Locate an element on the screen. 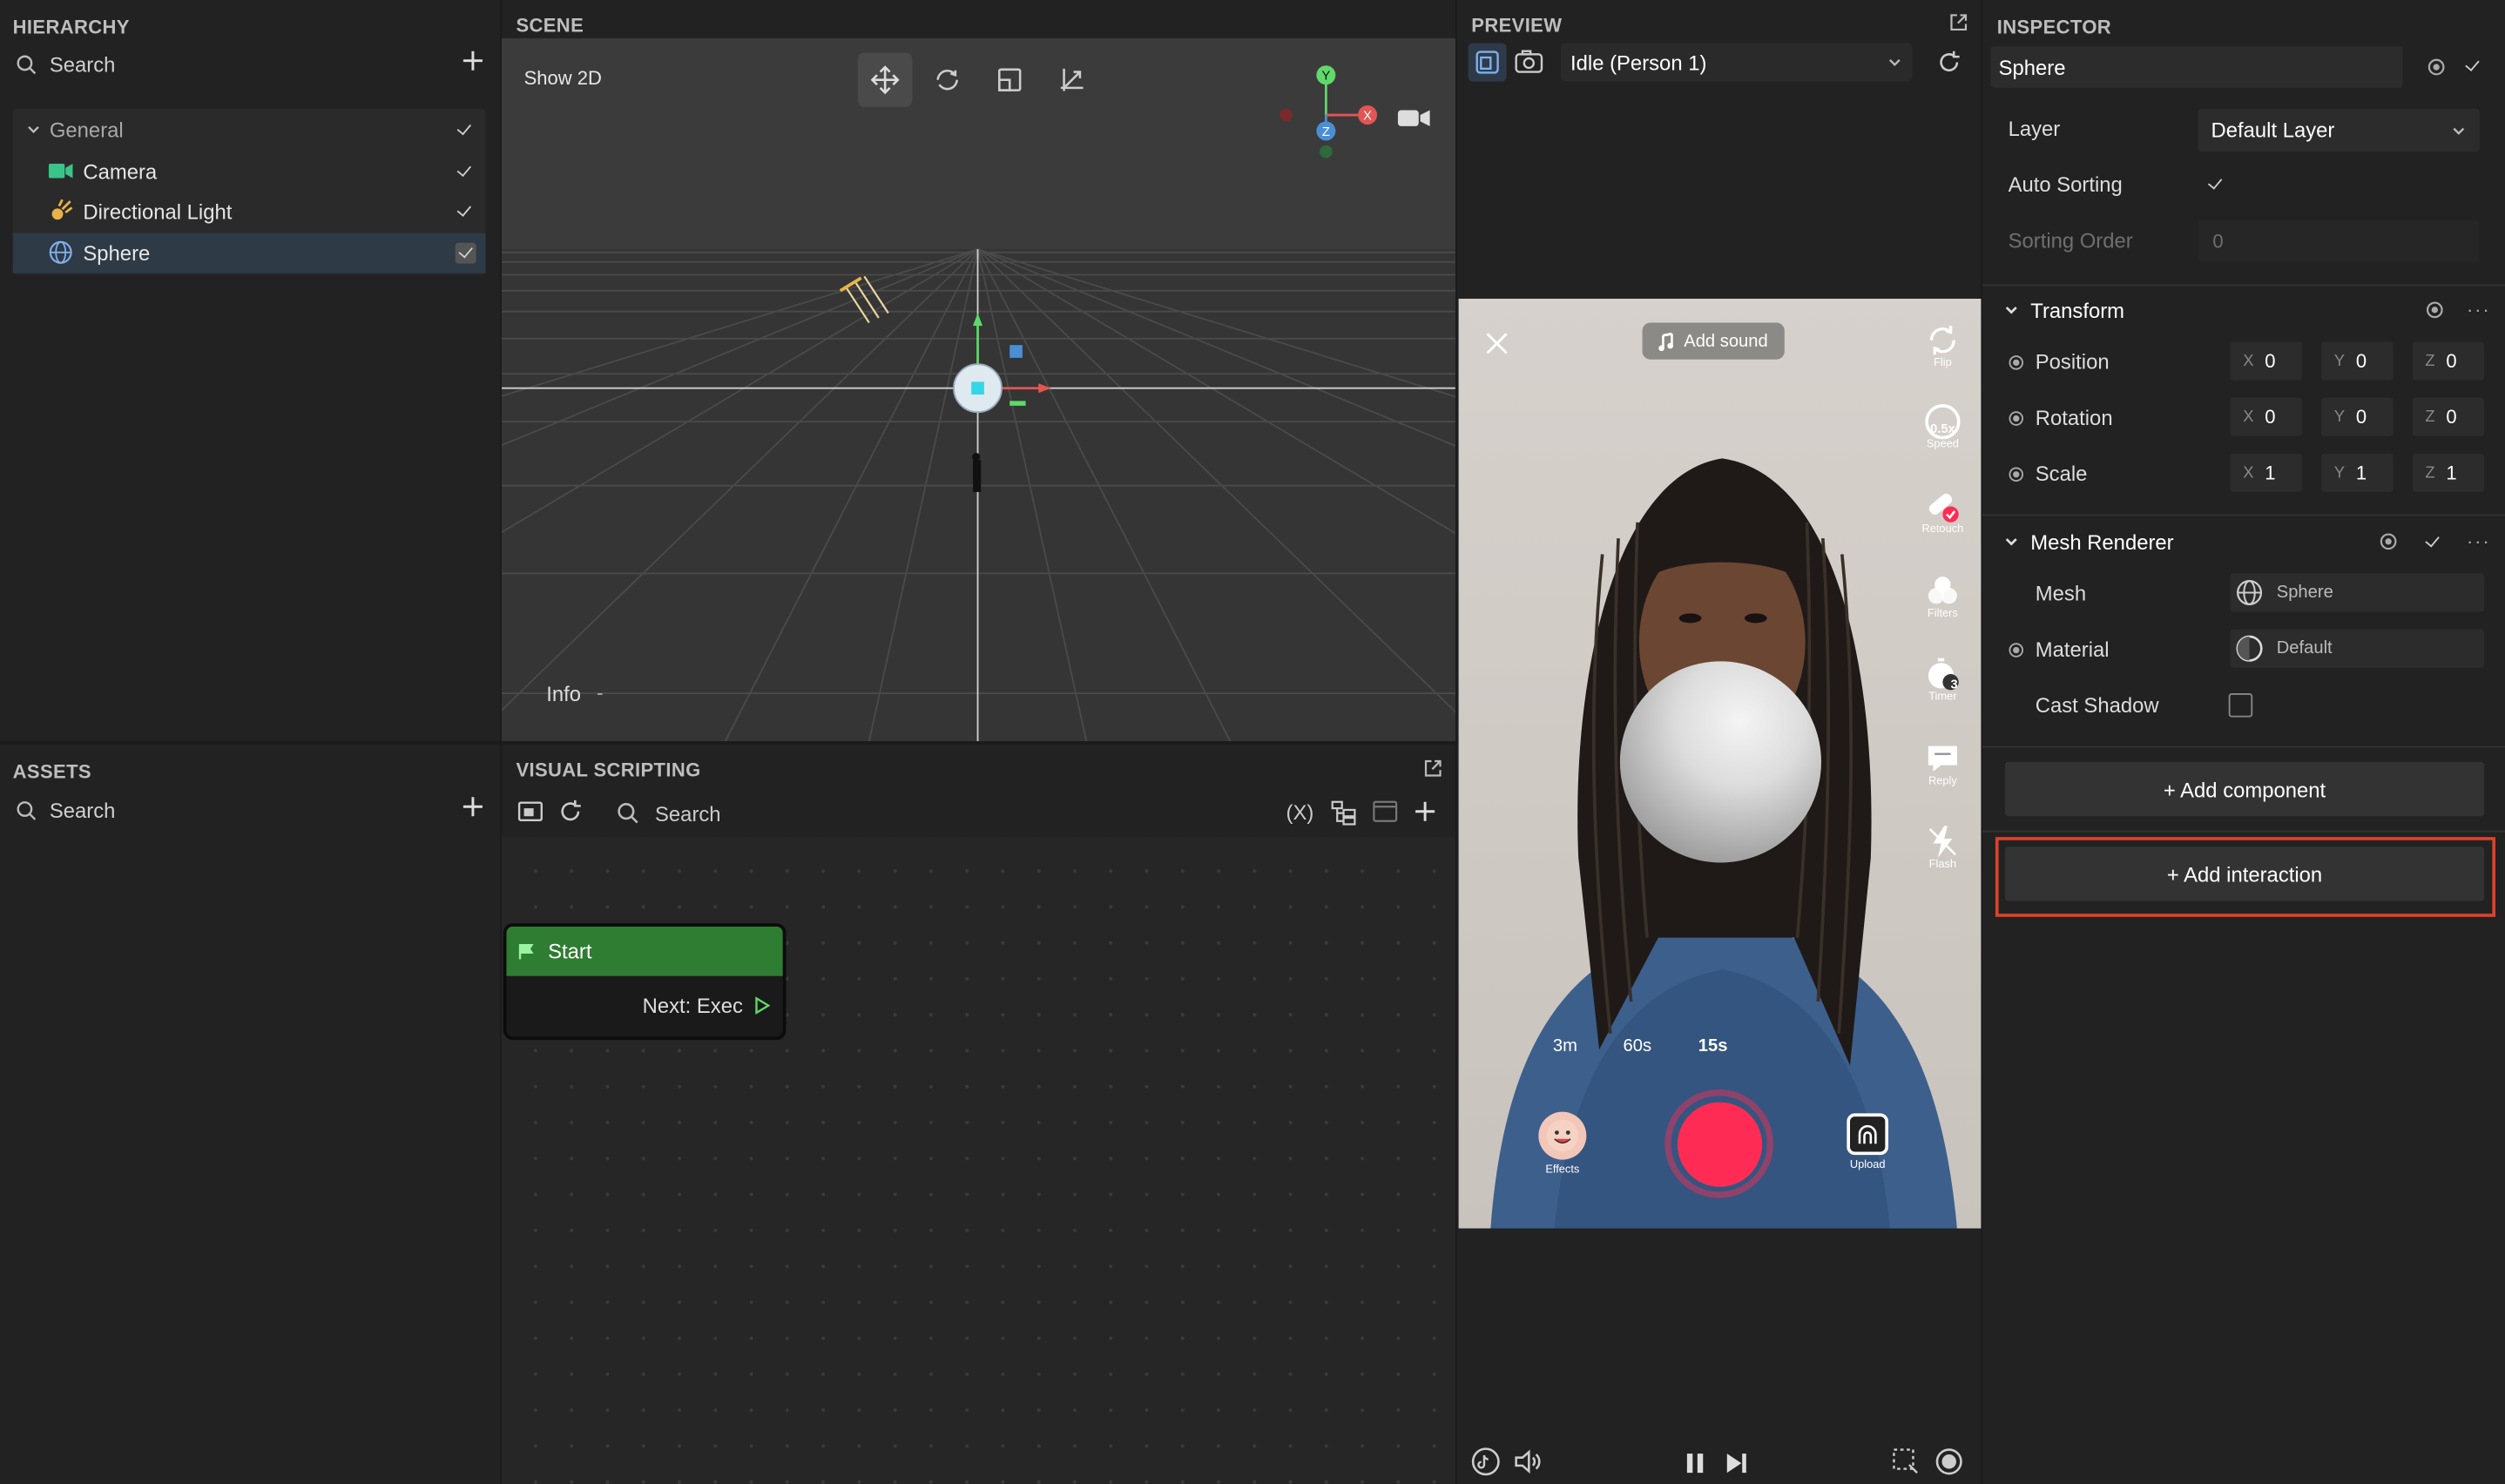 This screenshot has height=1484, width=2505. mesh-field: Sphere is located at coordinates (2357, 593).